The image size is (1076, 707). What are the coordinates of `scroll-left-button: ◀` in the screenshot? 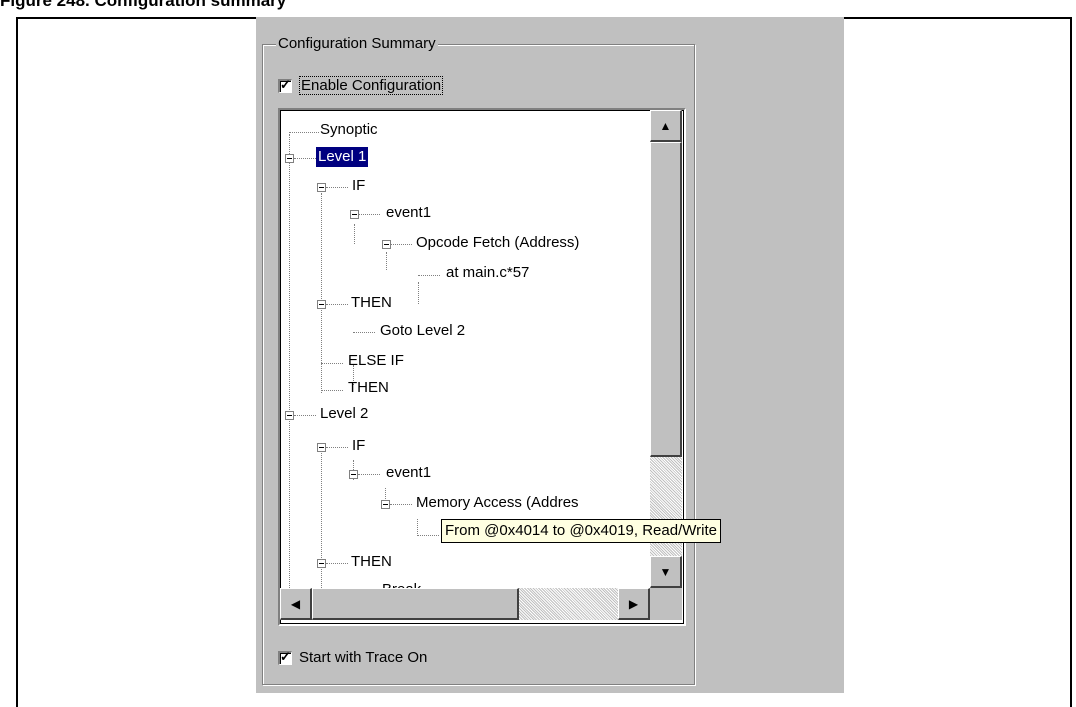 It's located at (296, 604).